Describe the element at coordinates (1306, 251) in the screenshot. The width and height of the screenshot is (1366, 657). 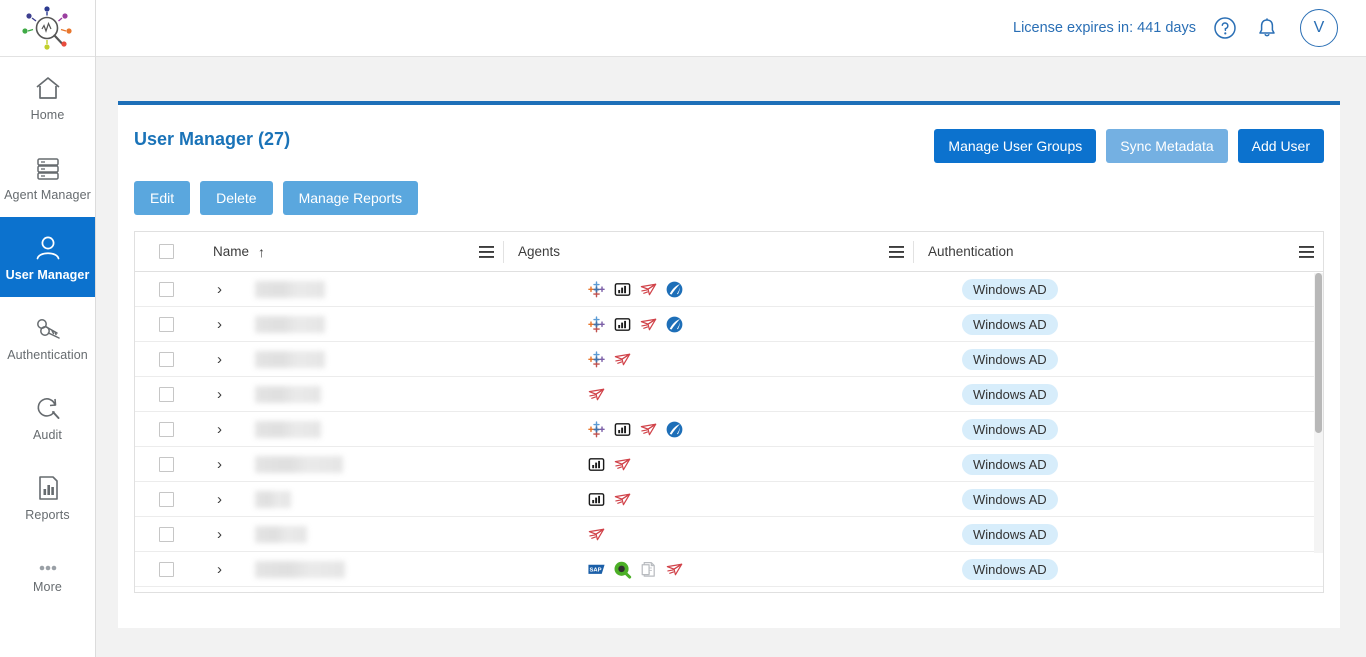
I see `column-menu-authentication` at that location.